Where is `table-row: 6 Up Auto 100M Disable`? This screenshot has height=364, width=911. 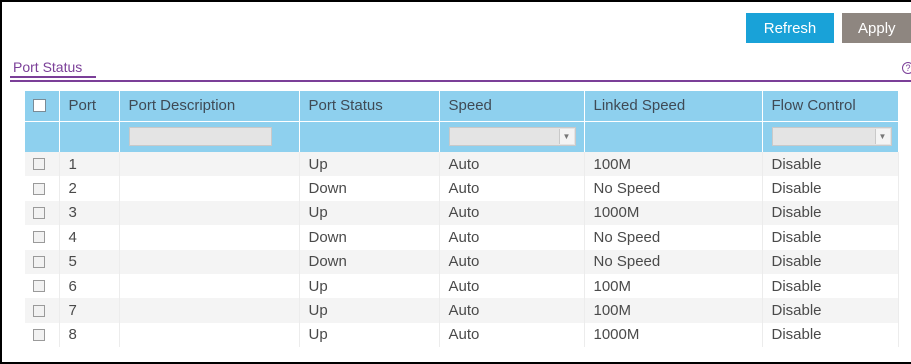
table-row: 6 Up Auto 100M Disable is located at coordinates (462, 286).